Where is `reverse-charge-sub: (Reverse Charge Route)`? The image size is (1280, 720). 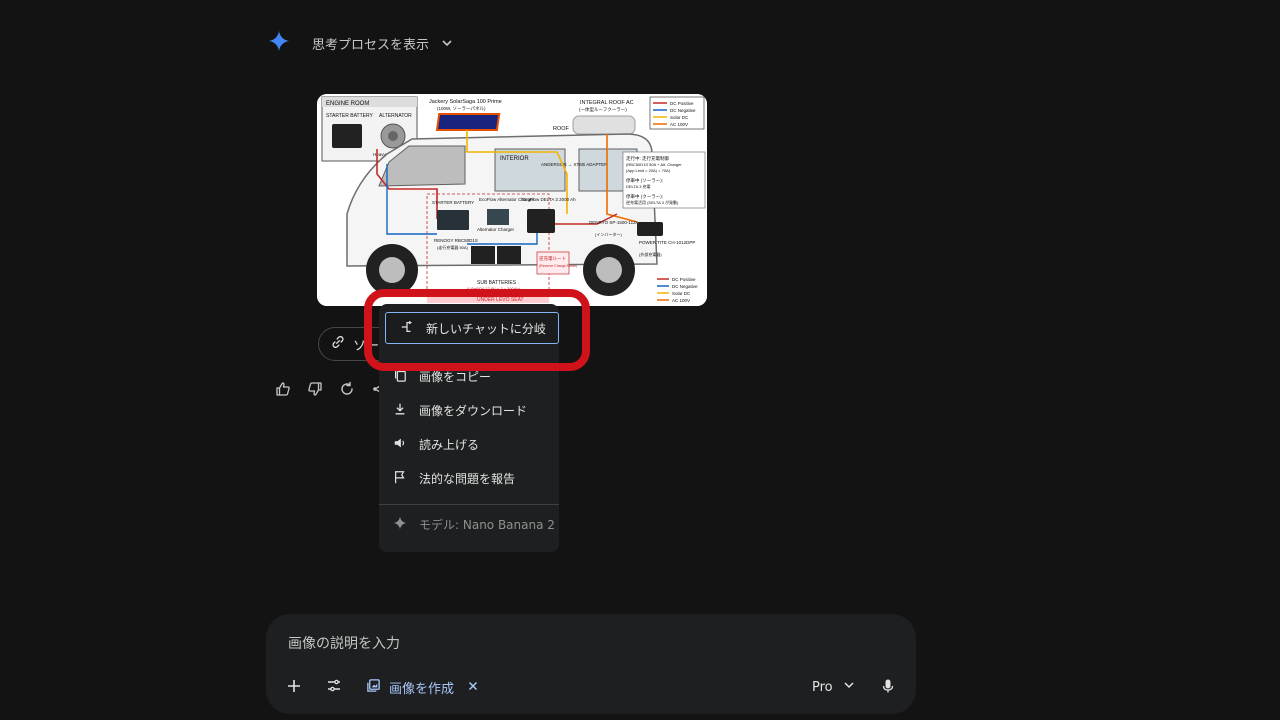
reverse-charge-sub: (Reverse Charge Route) is located at coordinates (558, 266).